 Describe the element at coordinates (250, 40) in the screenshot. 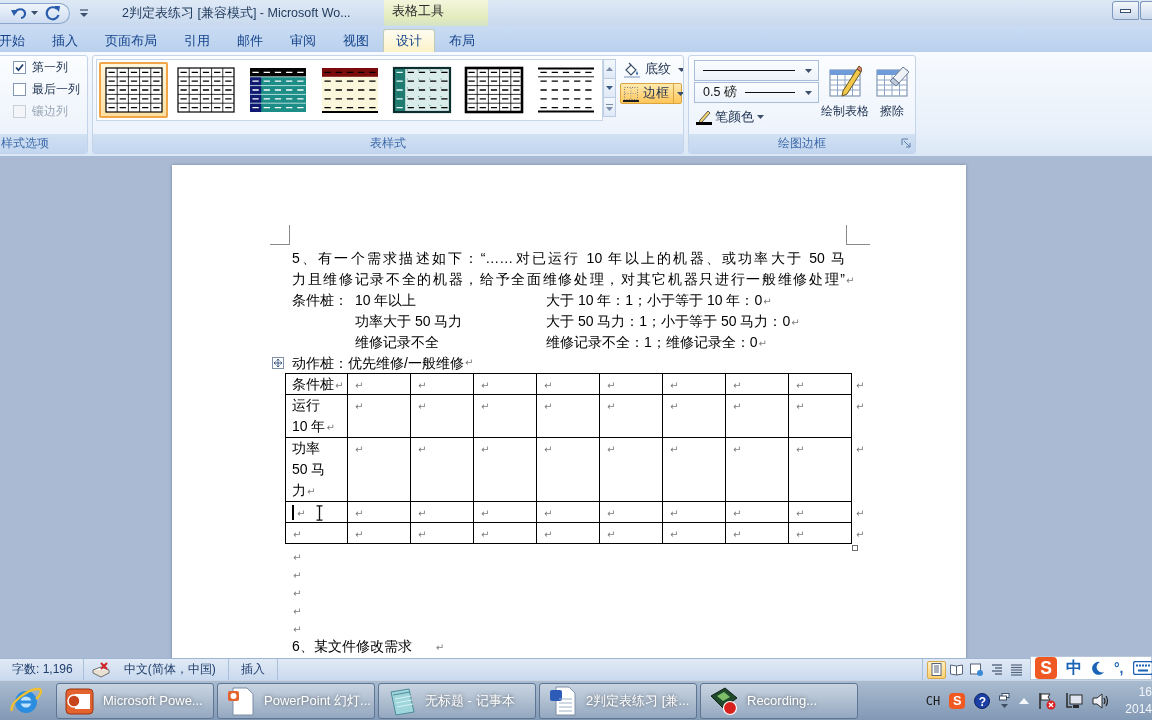

I see `ribbon-tab: 邮件` at that location.